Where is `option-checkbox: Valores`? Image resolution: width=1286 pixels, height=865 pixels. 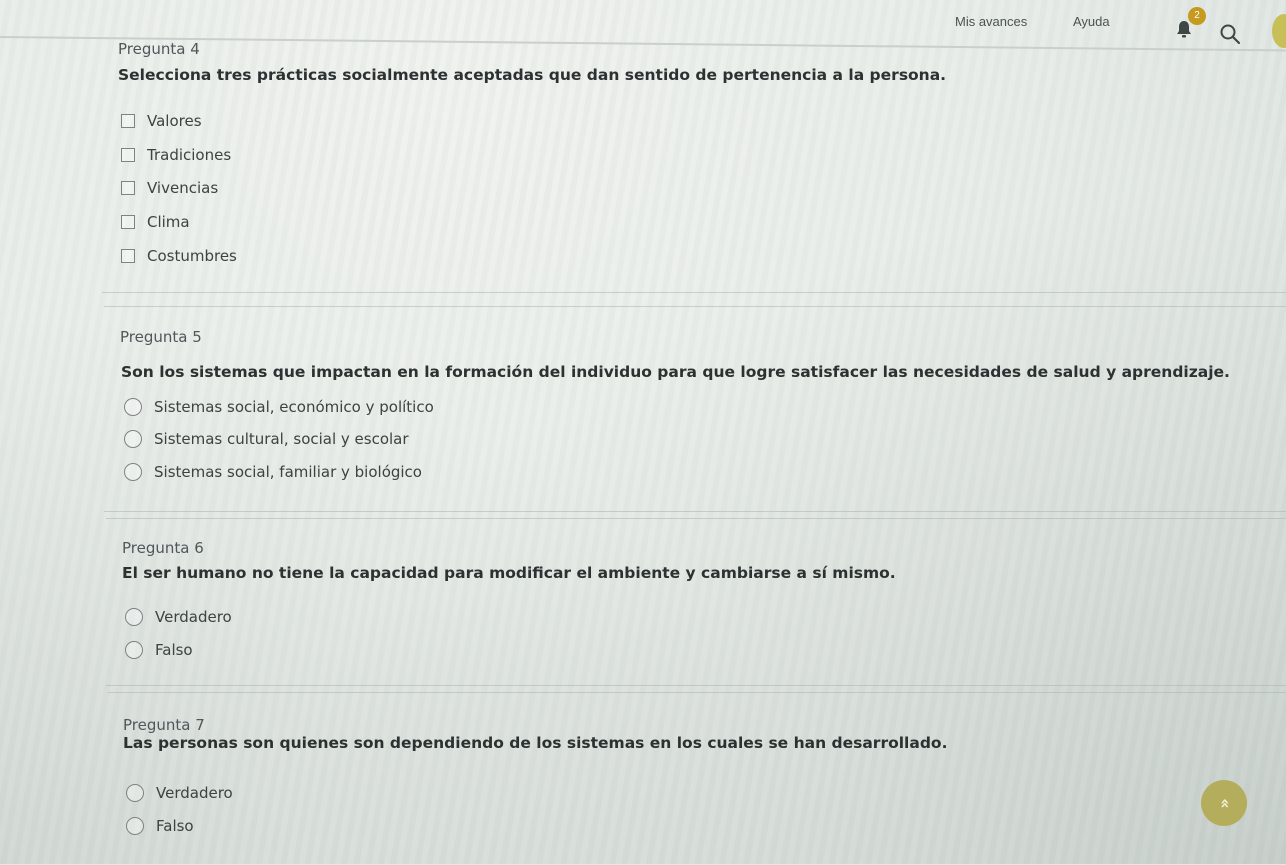 option-checkbox: Valores is located at coordinates (161, 121).